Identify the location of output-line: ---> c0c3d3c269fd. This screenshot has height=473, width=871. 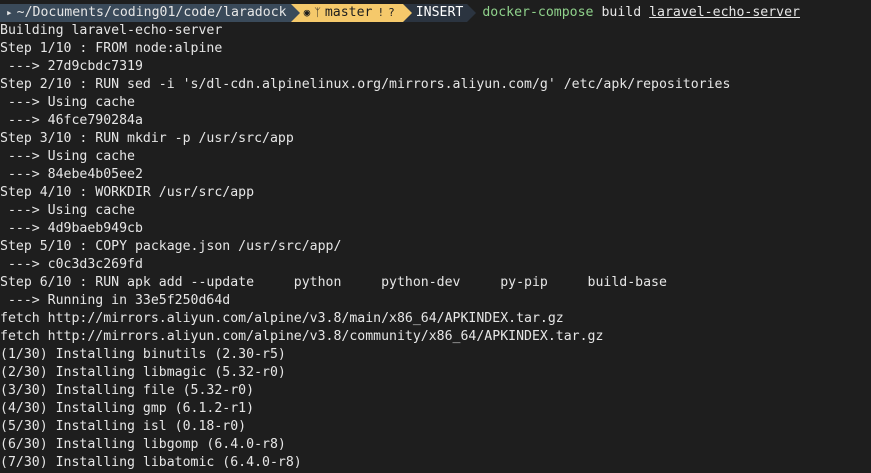
(71, 264).